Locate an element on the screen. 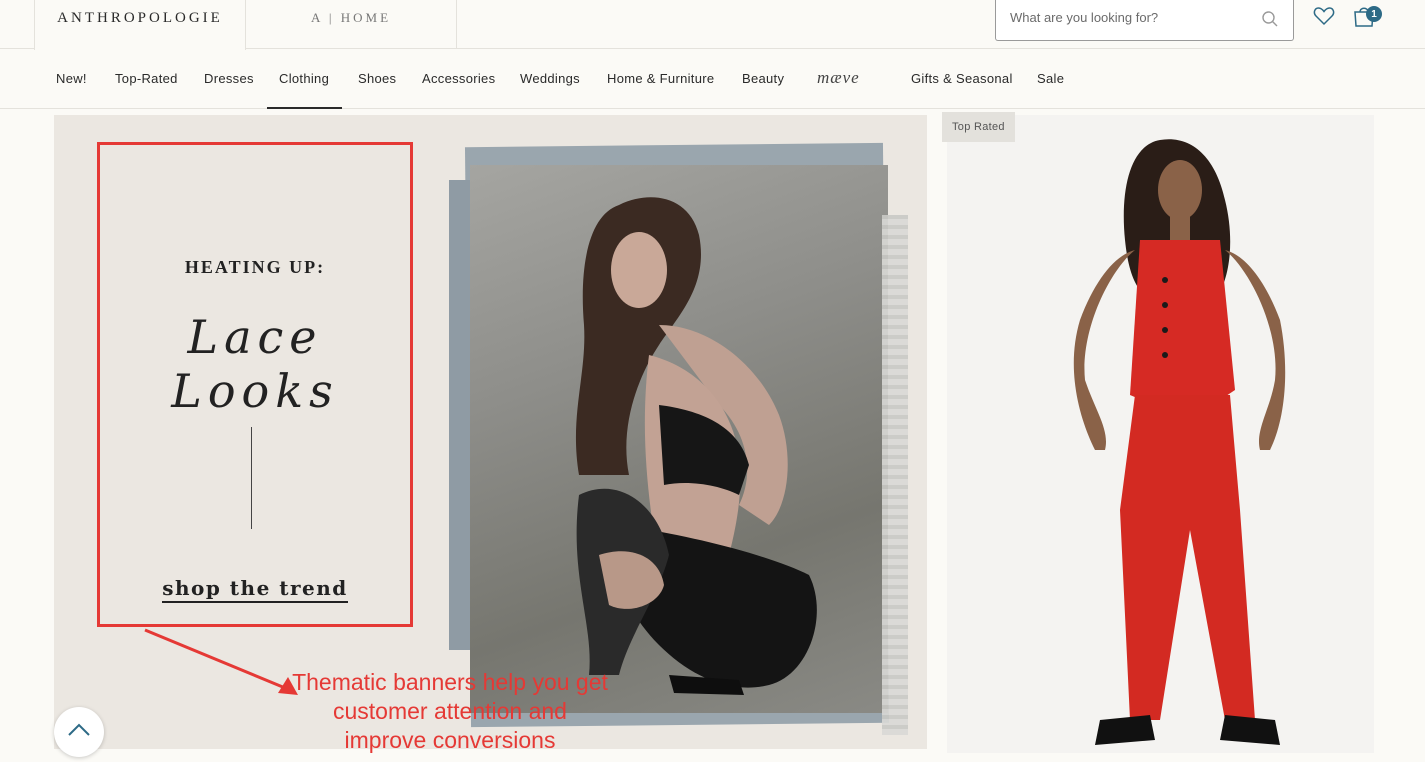  nav-item-home-furniture: Home & Furniture is located at coordinates (660, 78).